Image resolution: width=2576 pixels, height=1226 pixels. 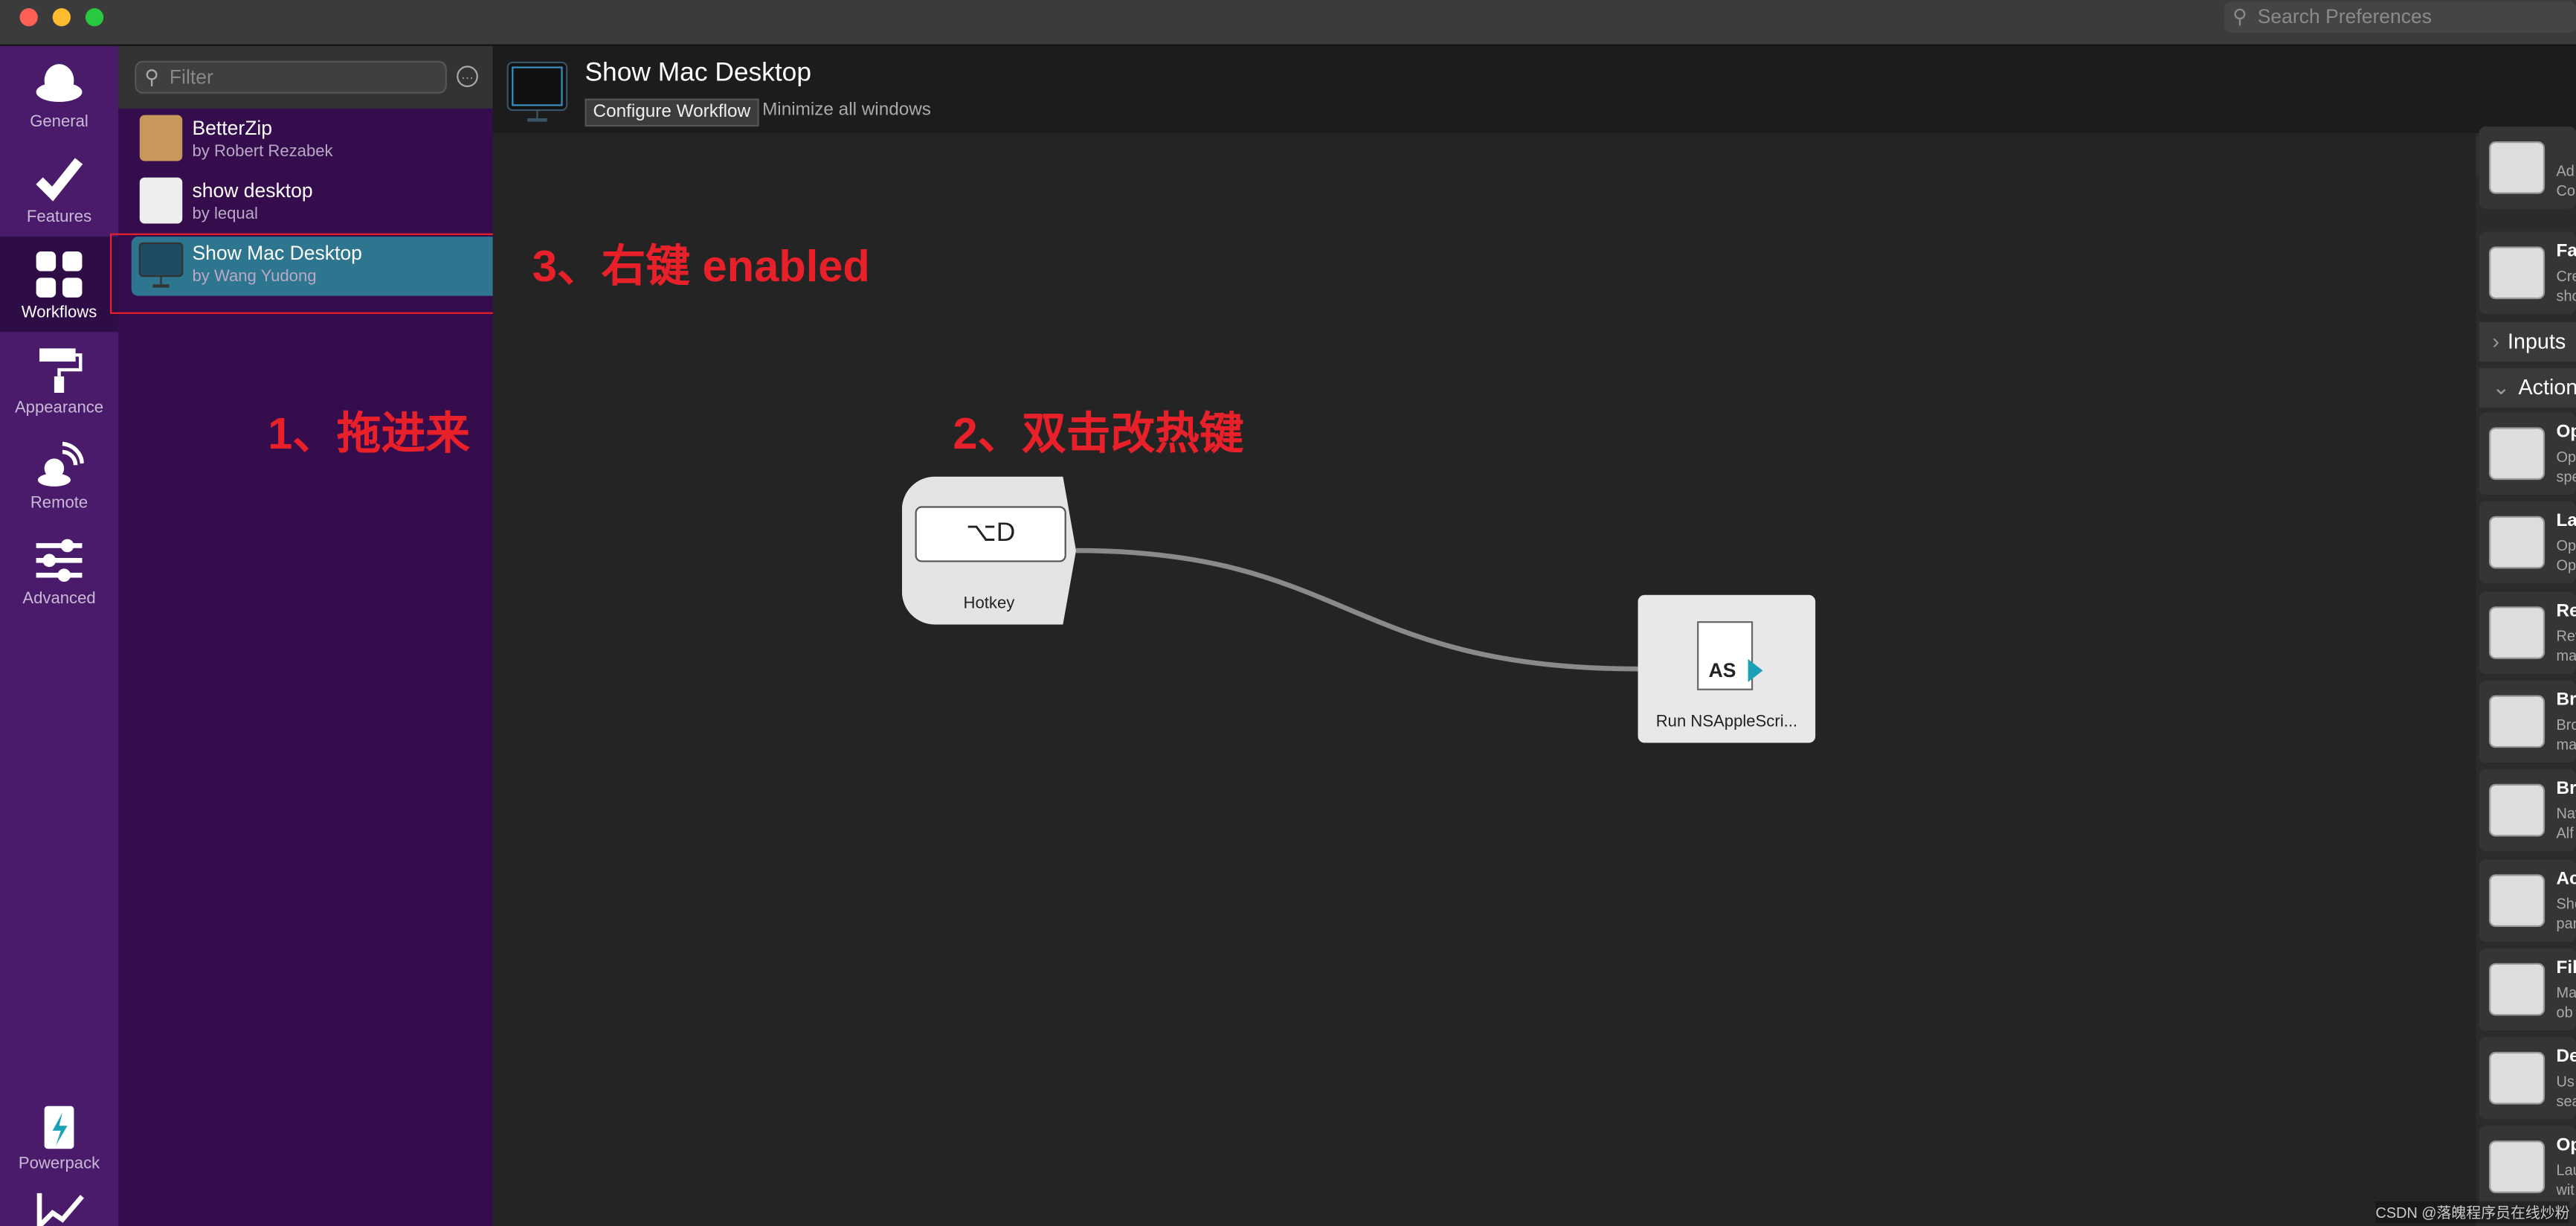 I want to click on palette-item: AcSho par, so click(x=2527, y=899).